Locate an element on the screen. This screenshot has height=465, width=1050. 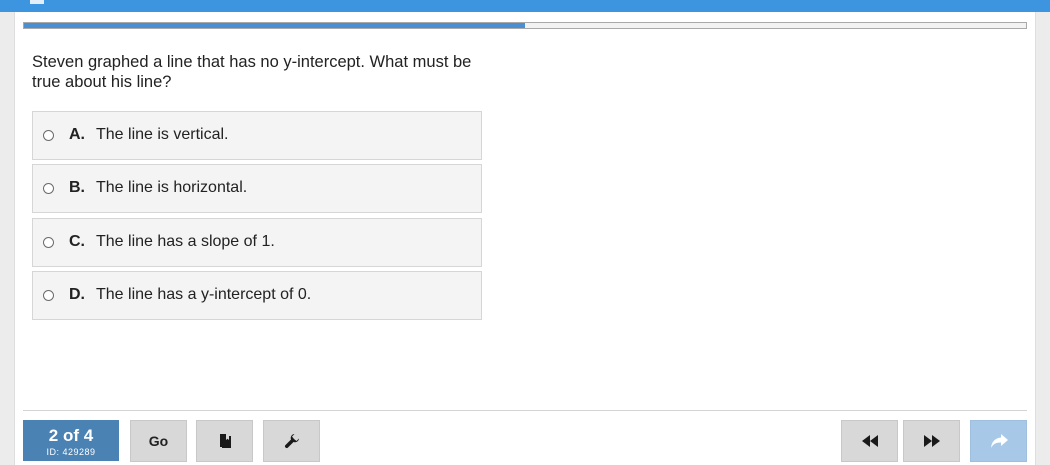
wrench-icon is located at coordinates (291, 441).